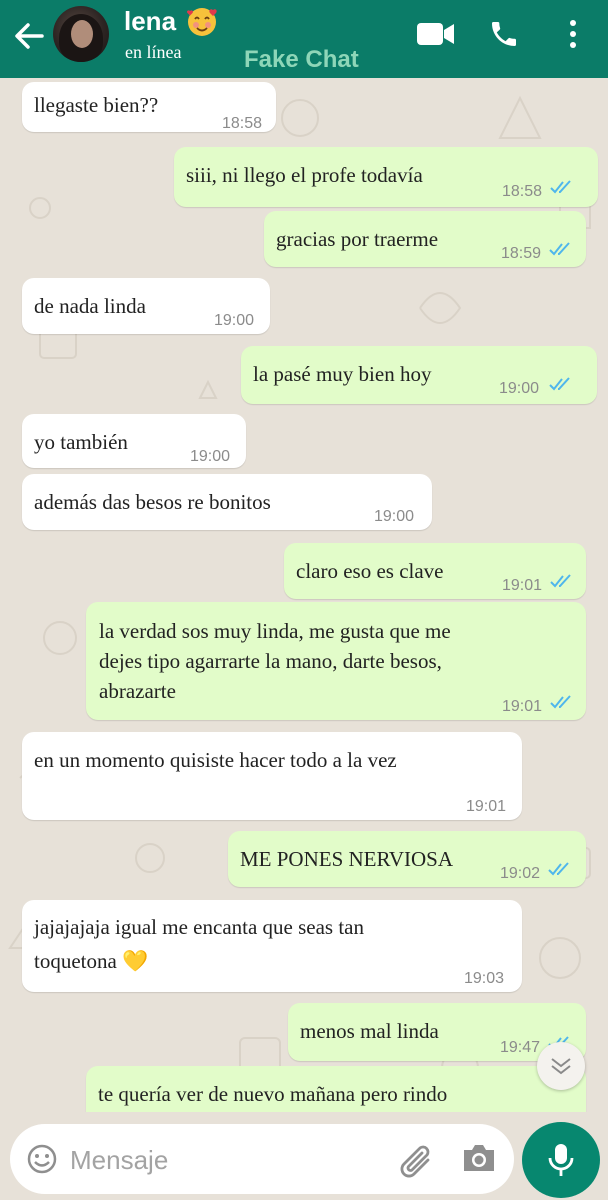  I want to click on message-bubble-incoming: además das besos re bonitos 19:00, so click(227, 502).